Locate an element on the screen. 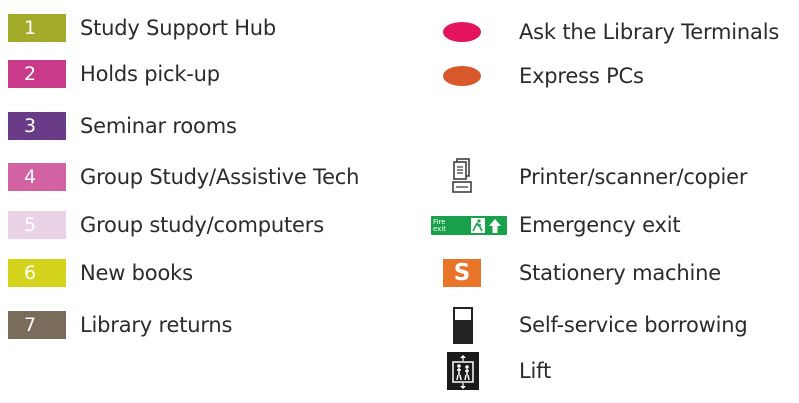 This screenshot has height=403, width=799. stationery-s-letter: S is located at coordinates (462, 273).